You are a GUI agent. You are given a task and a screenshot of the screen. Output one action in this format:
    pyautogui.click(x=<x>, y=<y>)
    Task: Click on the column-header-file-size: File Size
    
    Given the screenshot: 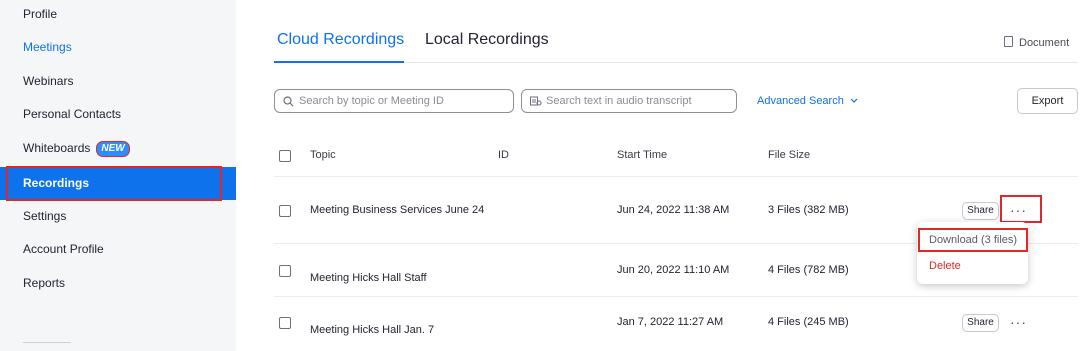 What is the action you would take?
    pyautogui.click(x=789, y=155)
    